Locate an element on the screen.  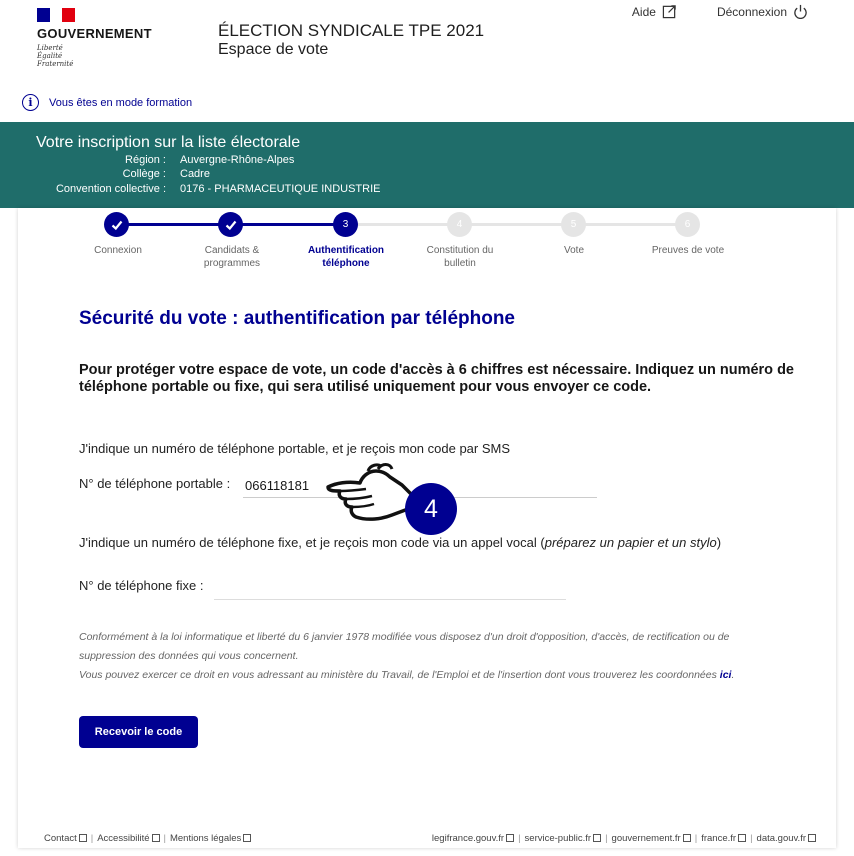
fixed-phone-input is located at coordinates (390, 587).